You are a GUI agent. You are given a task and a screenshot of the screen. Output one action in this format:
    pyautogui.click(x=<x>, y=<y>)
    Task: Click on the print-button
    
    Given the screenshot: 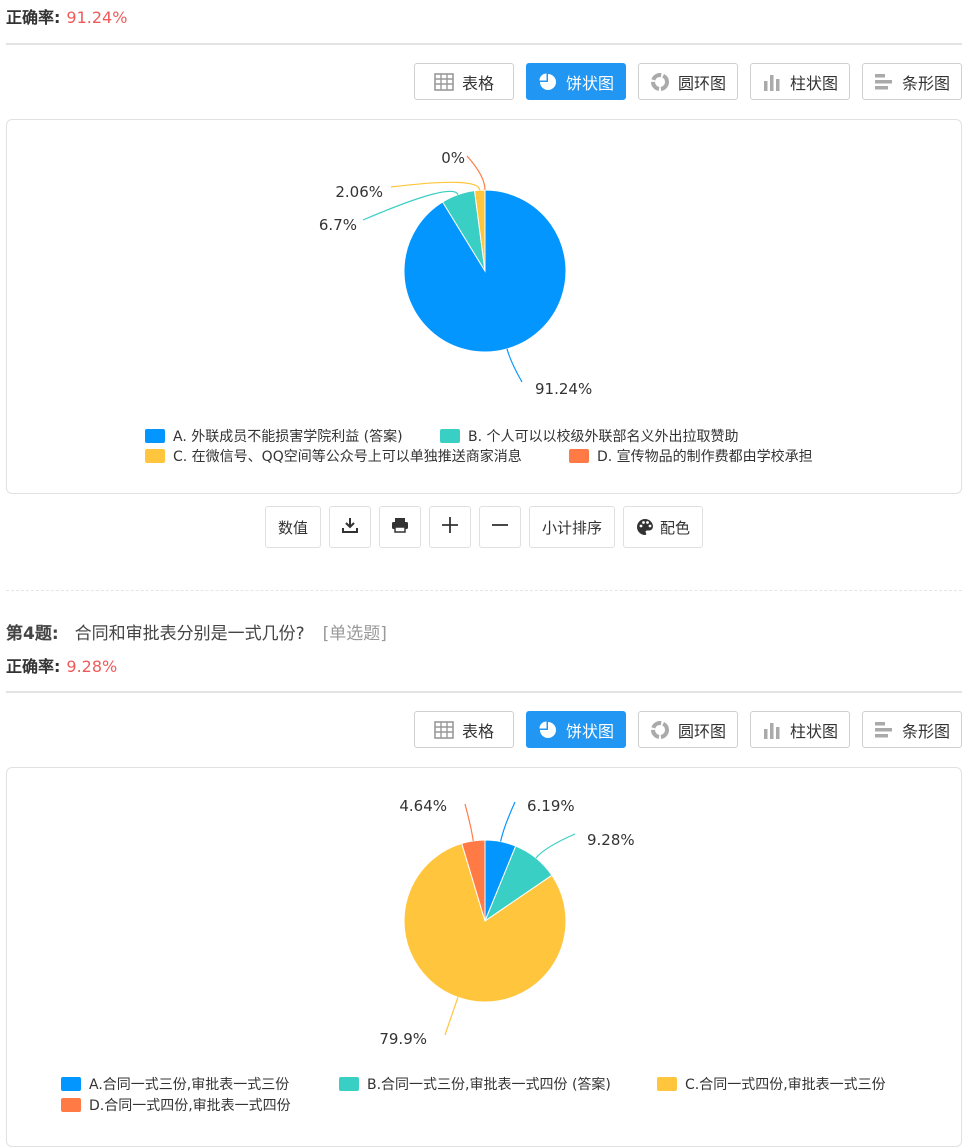 What is the action you would take?
    pyautogui.click(x=400, y=527)
    